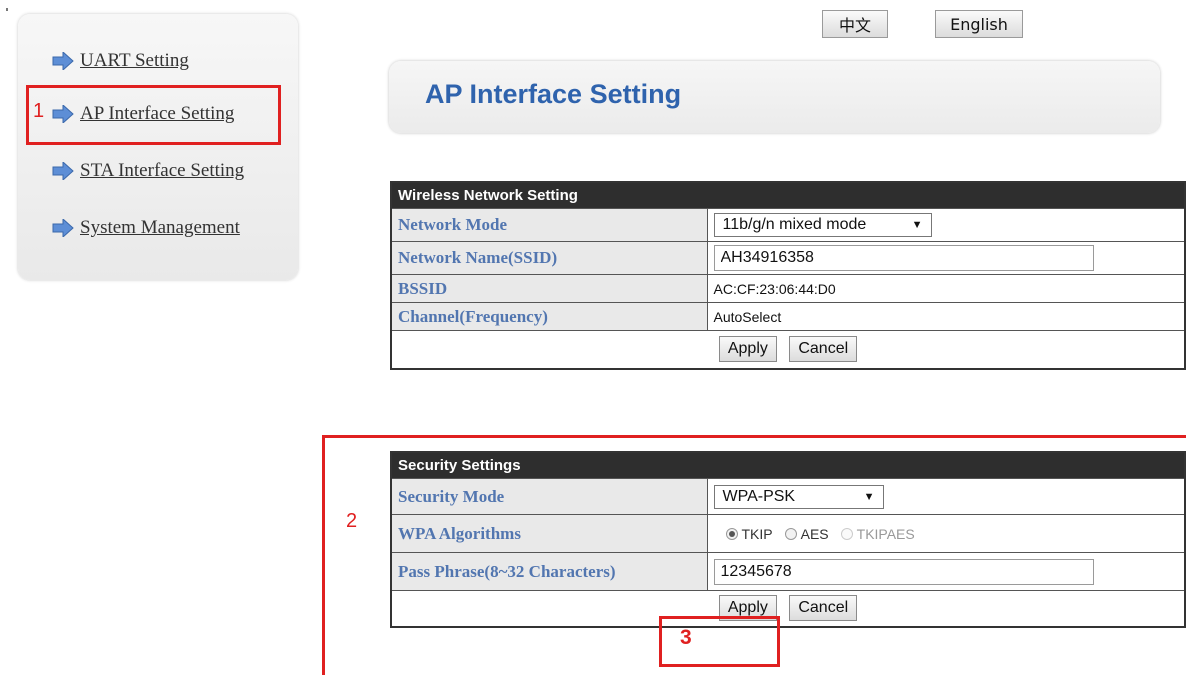 The image size is (1186, 675). Describe the element at coordinates (846, 533) in the screenshot. I see `radio-tkipaes` at that location.